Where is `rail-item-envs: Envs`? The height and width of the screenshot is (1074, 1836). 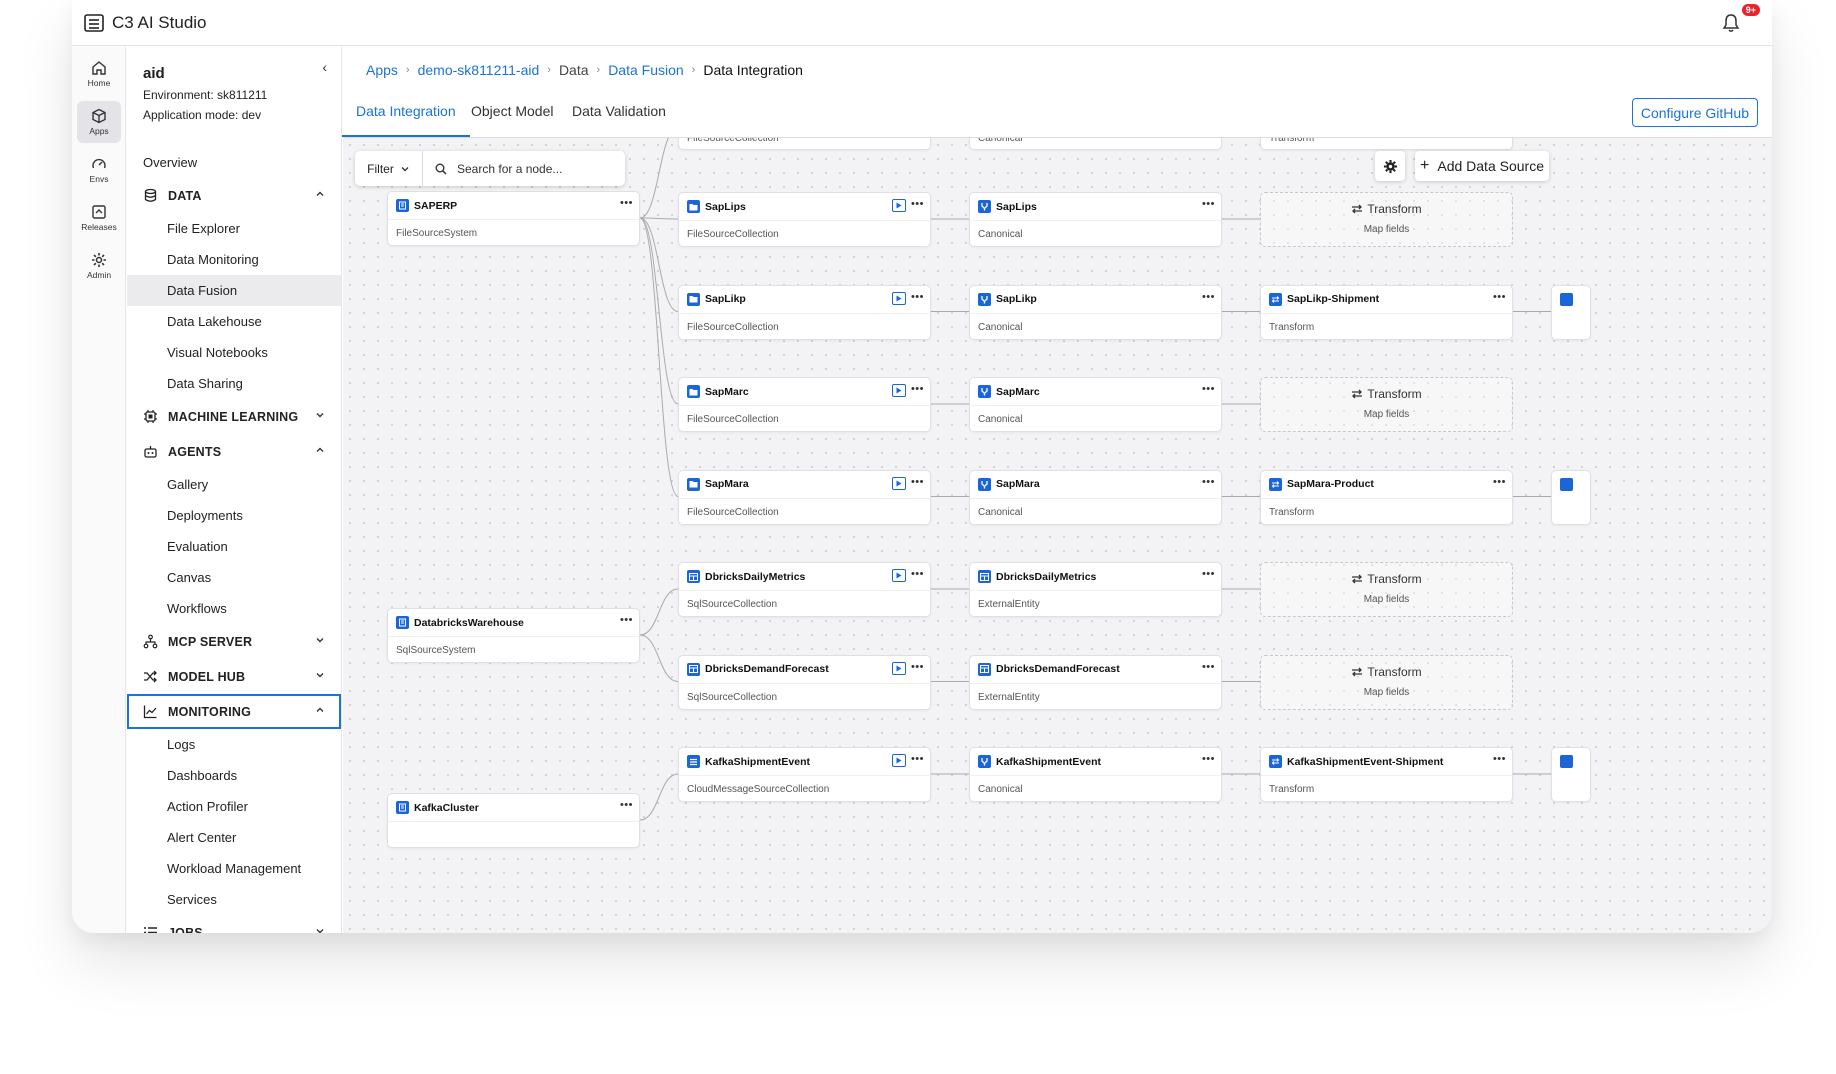
rail-item-envs: Envs is located at coordinates (99, 170).